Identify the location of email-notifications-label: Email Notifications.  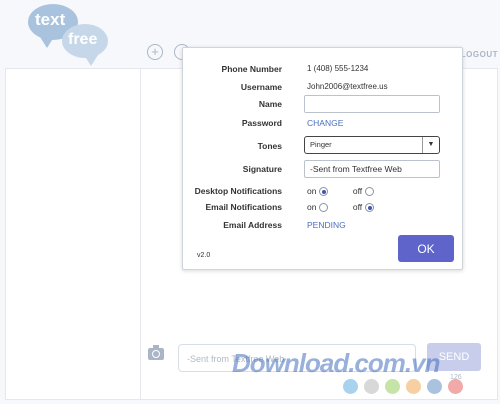
(243, 207).